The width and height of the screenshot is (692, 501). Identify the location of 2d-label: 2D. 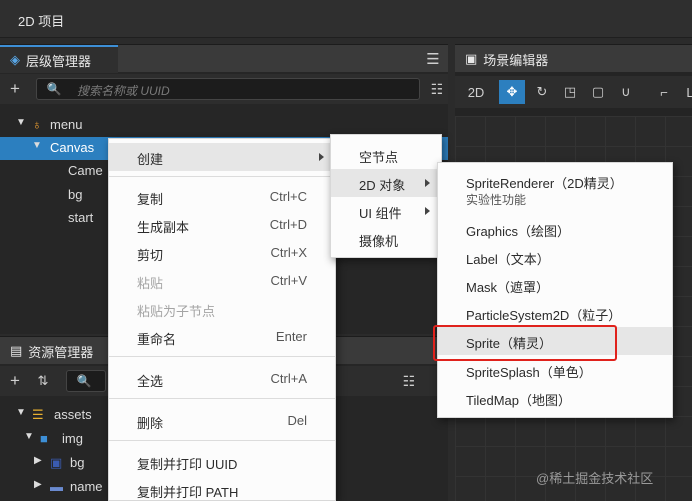
(476, 92).